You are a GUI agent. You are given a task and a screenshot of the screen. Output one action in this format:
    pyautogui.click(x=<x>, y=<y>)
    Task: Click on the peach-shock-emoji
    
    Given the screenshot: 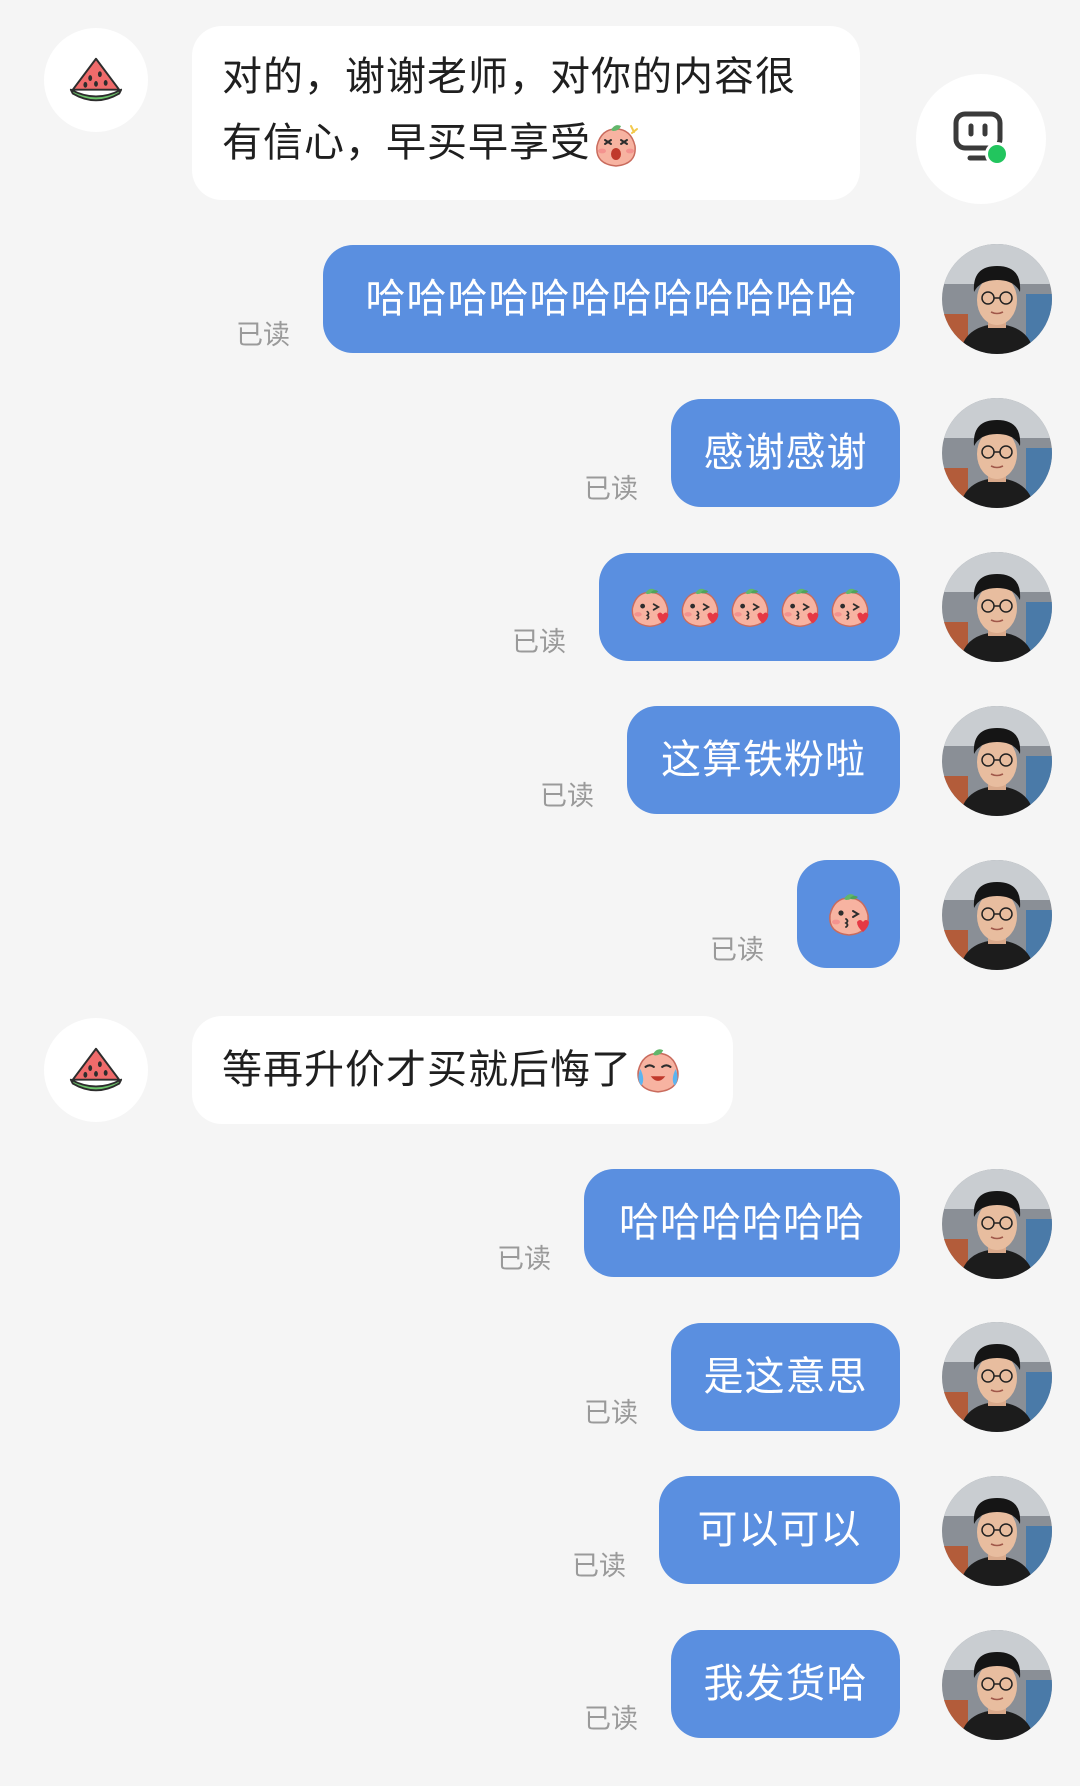 What is the action you would take?
    pyautogui.click(x=616, y=145)
    